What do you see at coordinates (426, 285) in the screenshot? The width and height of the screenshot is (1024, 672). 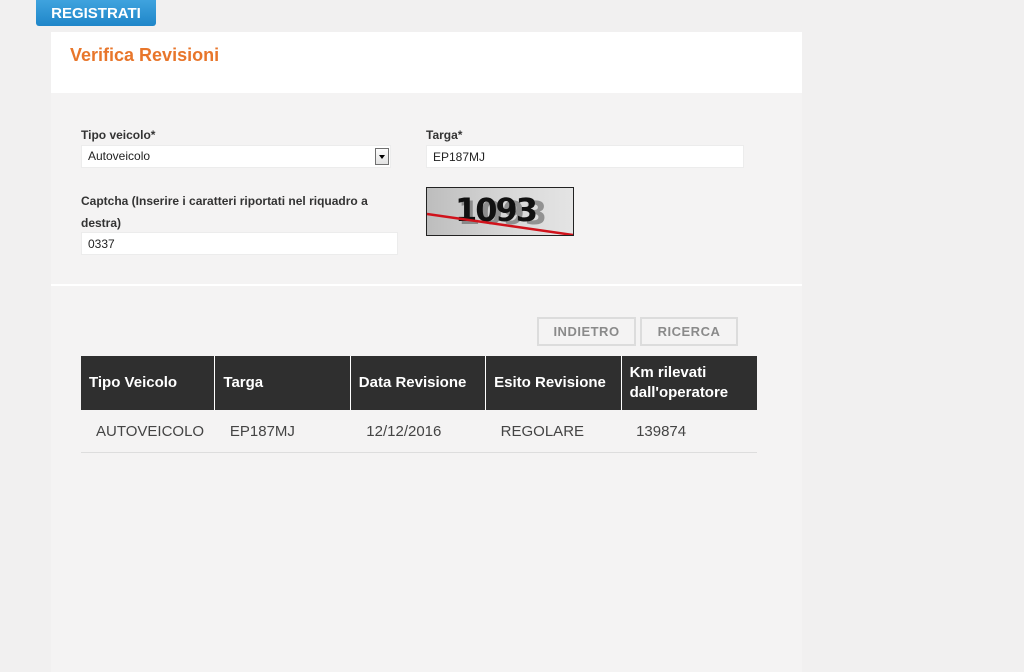 I see `section-divider` at bounding box center [426, 285].